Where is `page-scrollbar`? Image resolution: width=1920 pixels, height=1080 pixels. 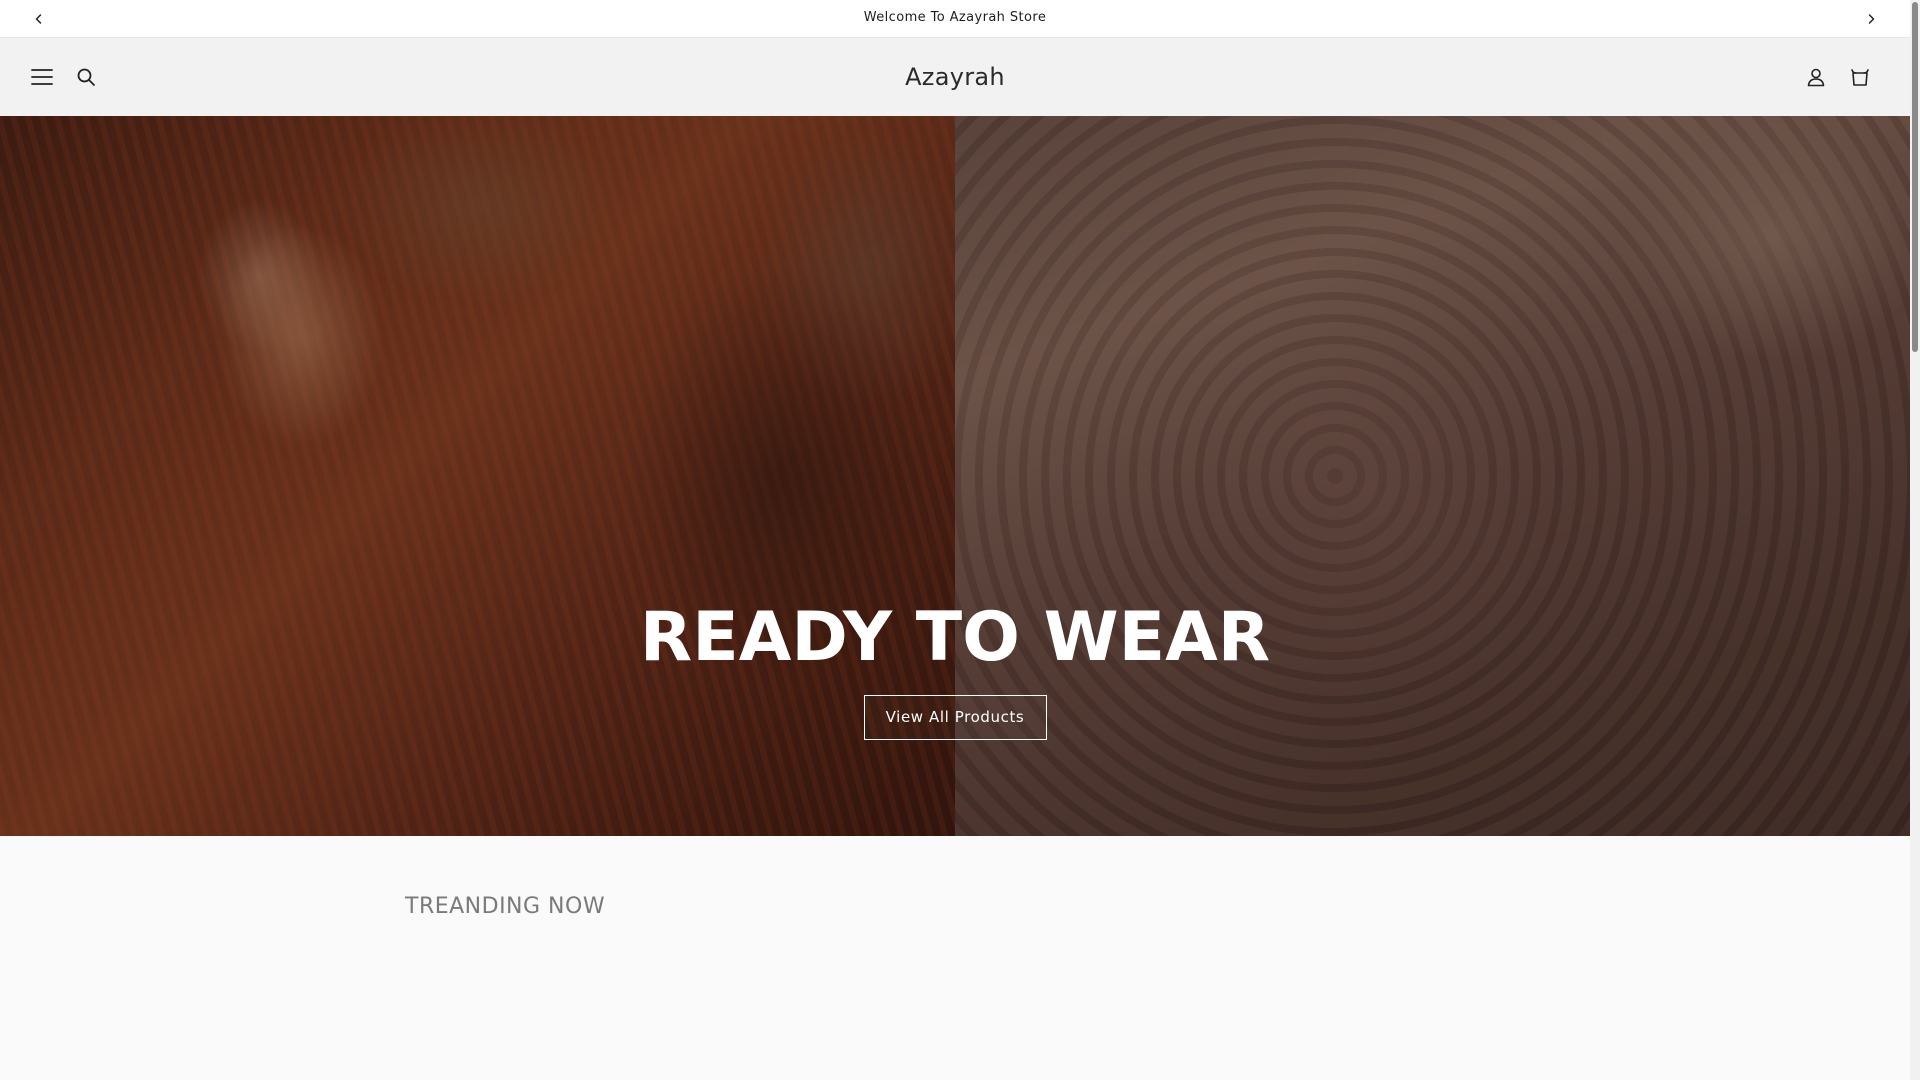
page-scrollbar is located at coordinates (1915, 540).